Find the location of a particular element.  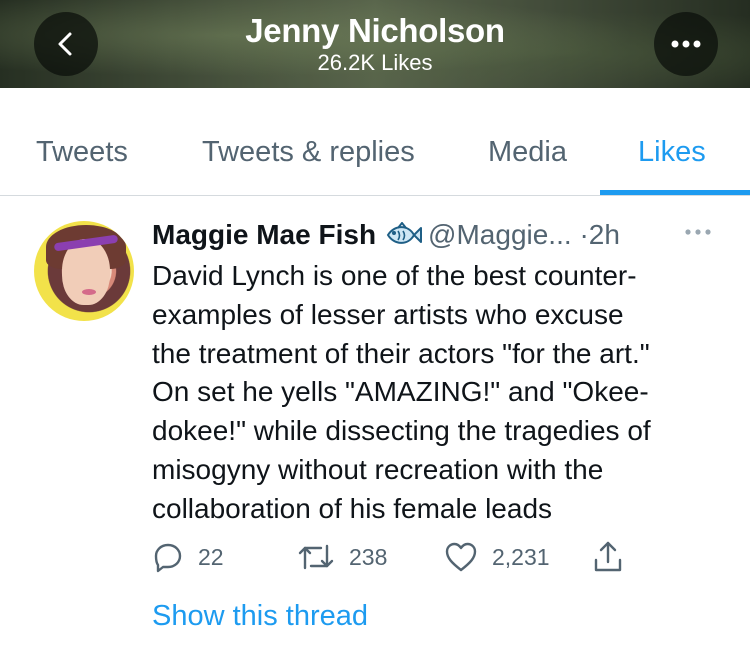

more-options-button is located at coordinates (686, 44).